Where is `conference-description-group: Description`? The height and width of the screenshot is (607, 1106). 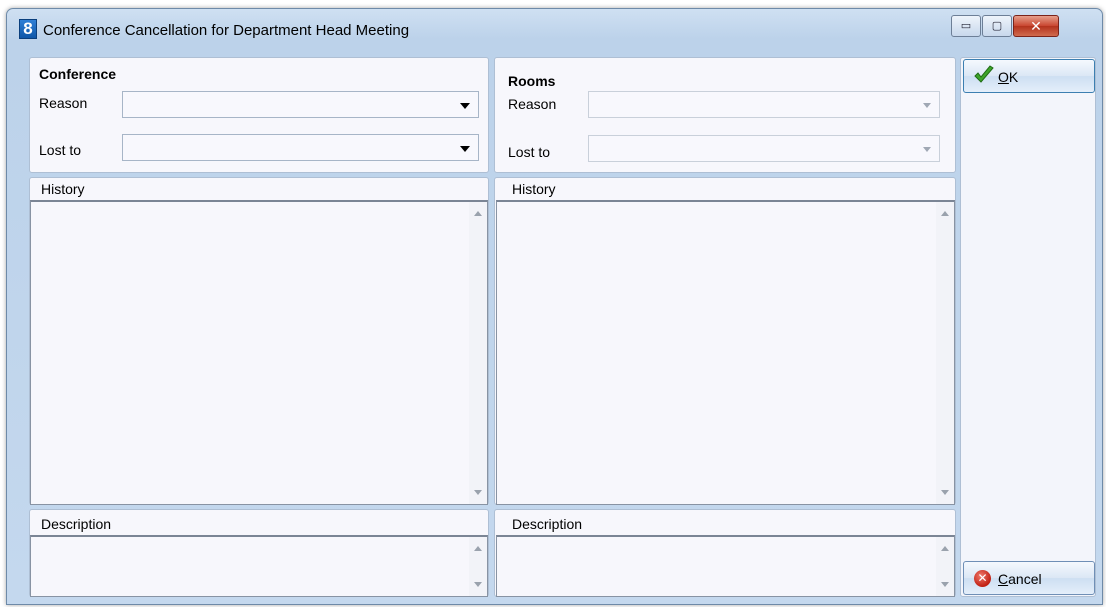
conference-description-group: Description is located at coordinates (259, 553).